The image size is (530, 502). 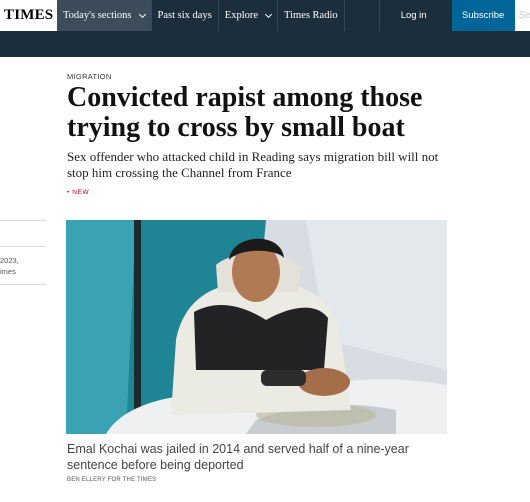 I want to click on new-badge: • NEW, so click(x=78, y=192).